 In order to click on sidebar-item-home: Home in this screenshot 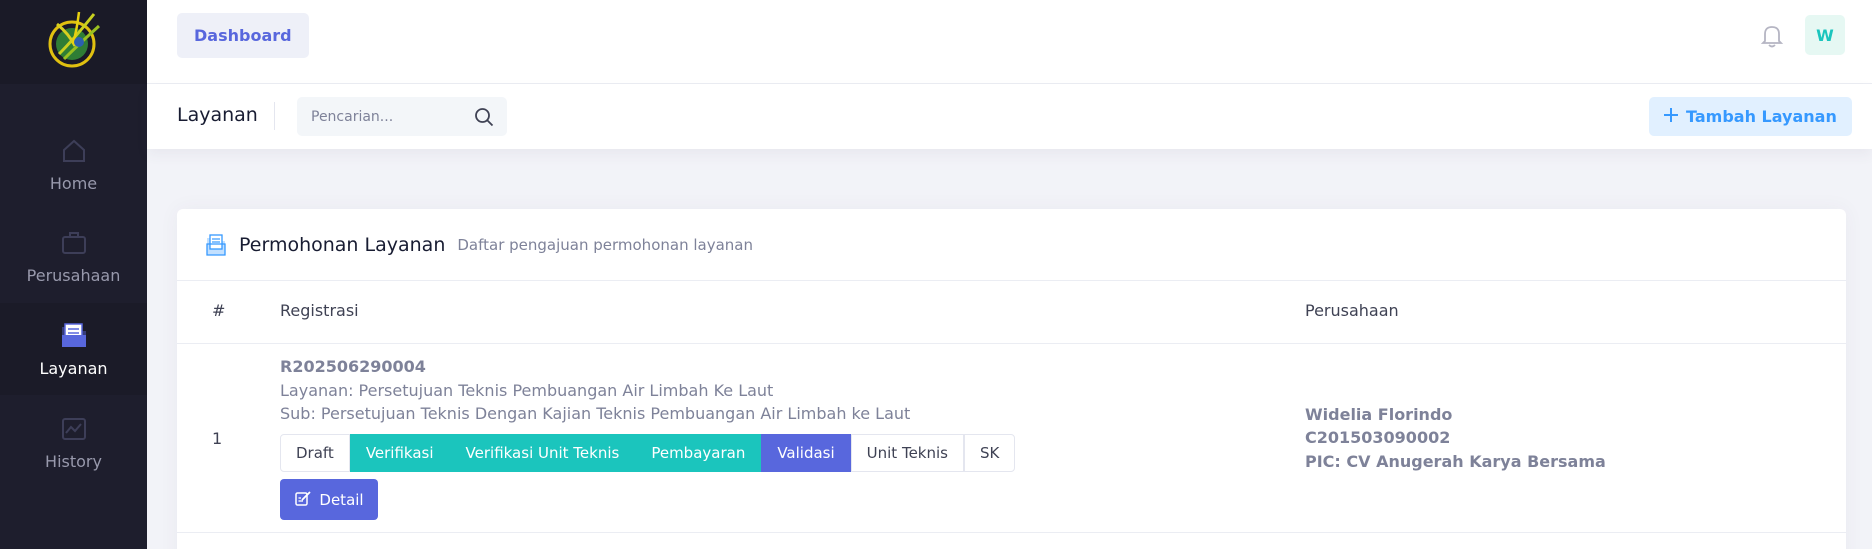, I will do `click(73, 164)`.